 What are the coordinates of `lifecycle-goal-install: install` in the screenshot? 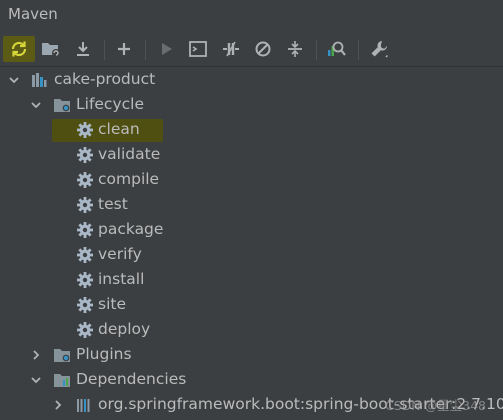 It's located at (251, 280).